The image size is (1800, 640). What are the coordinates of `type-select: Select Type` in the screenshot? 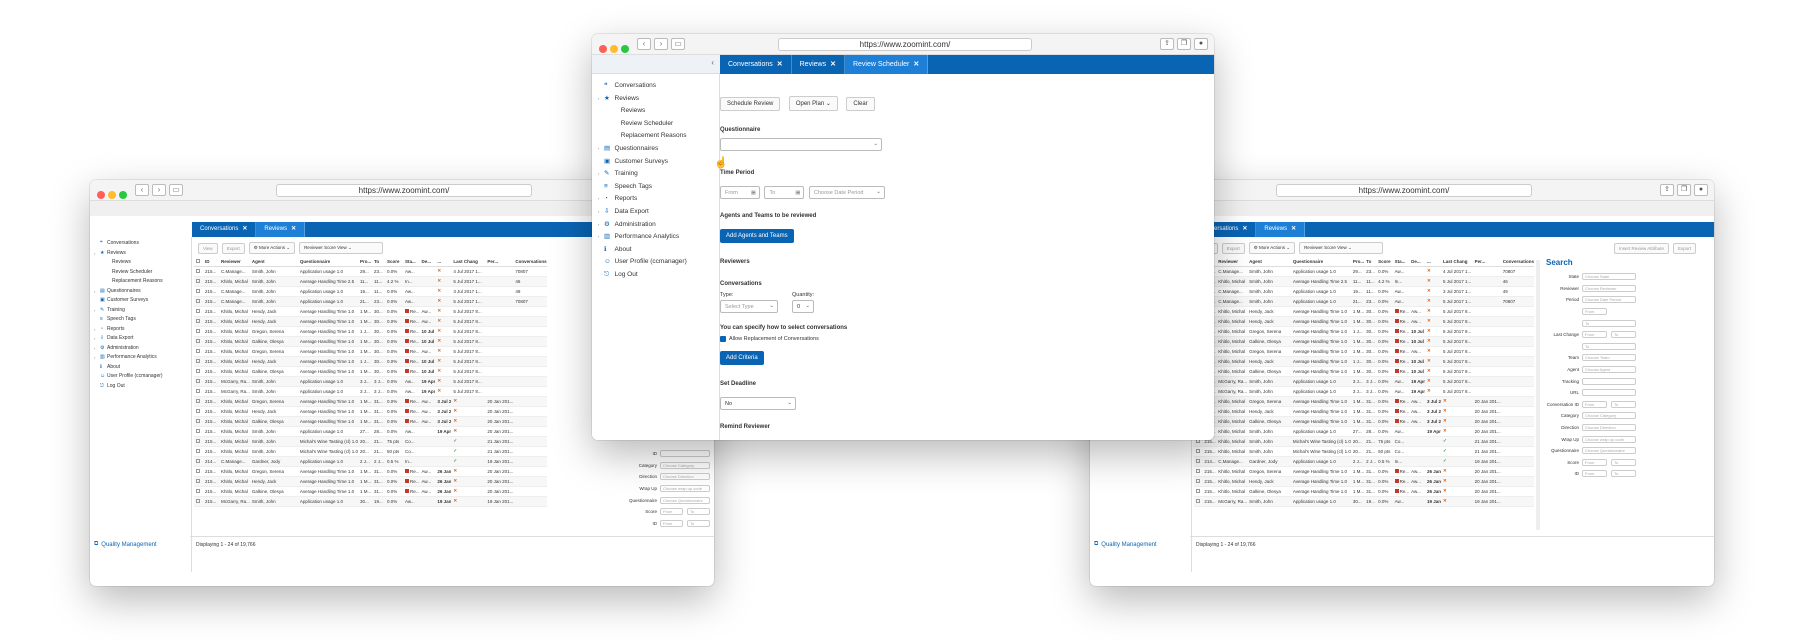 It's located at (749, 306).